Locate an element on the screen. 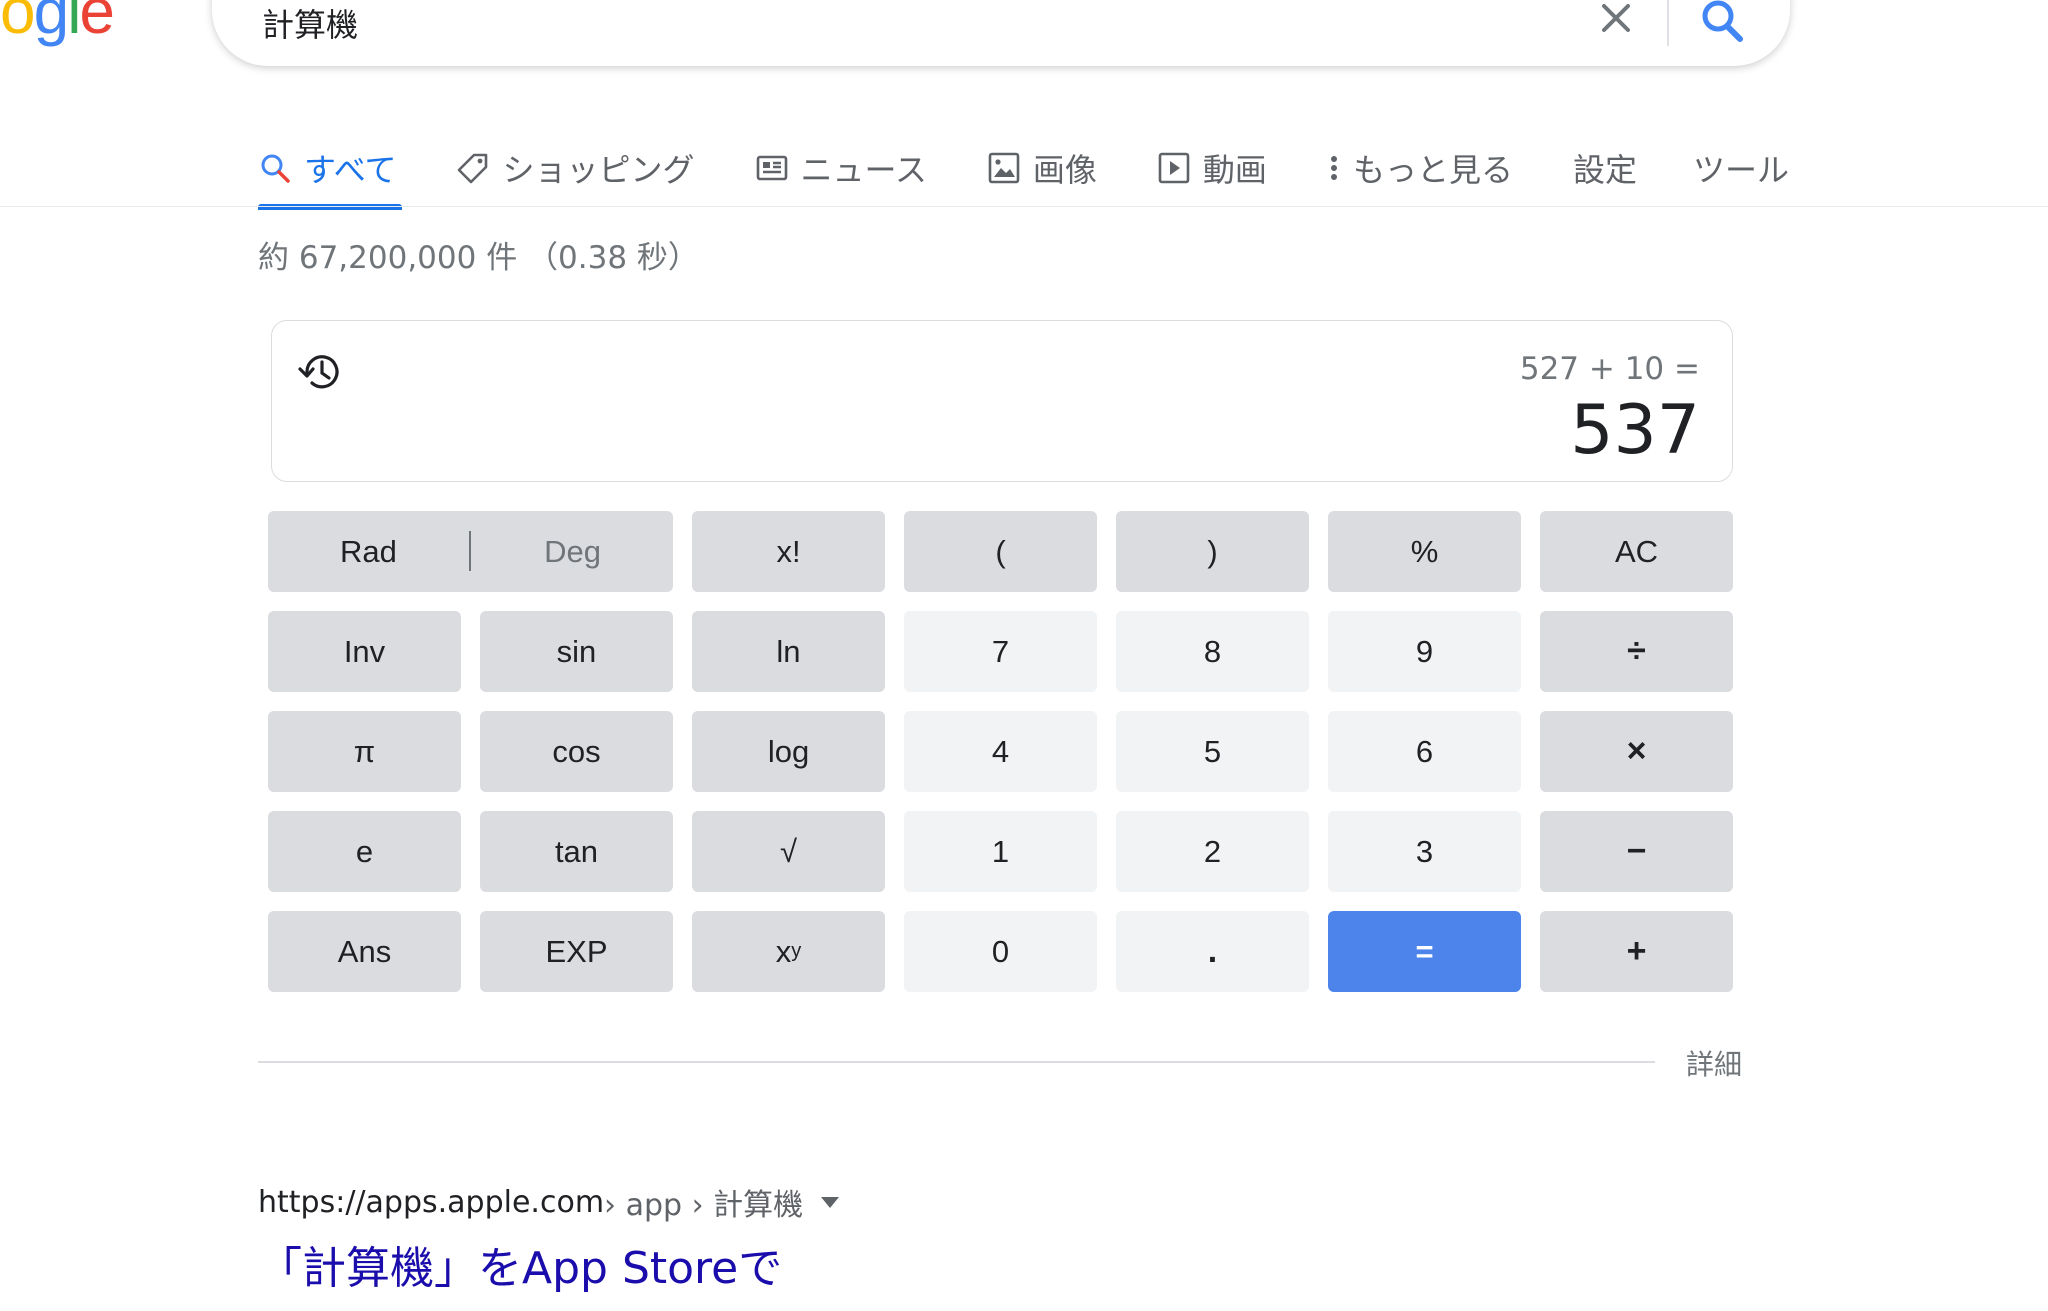  e-key: e is located at coordinates (364, 851).